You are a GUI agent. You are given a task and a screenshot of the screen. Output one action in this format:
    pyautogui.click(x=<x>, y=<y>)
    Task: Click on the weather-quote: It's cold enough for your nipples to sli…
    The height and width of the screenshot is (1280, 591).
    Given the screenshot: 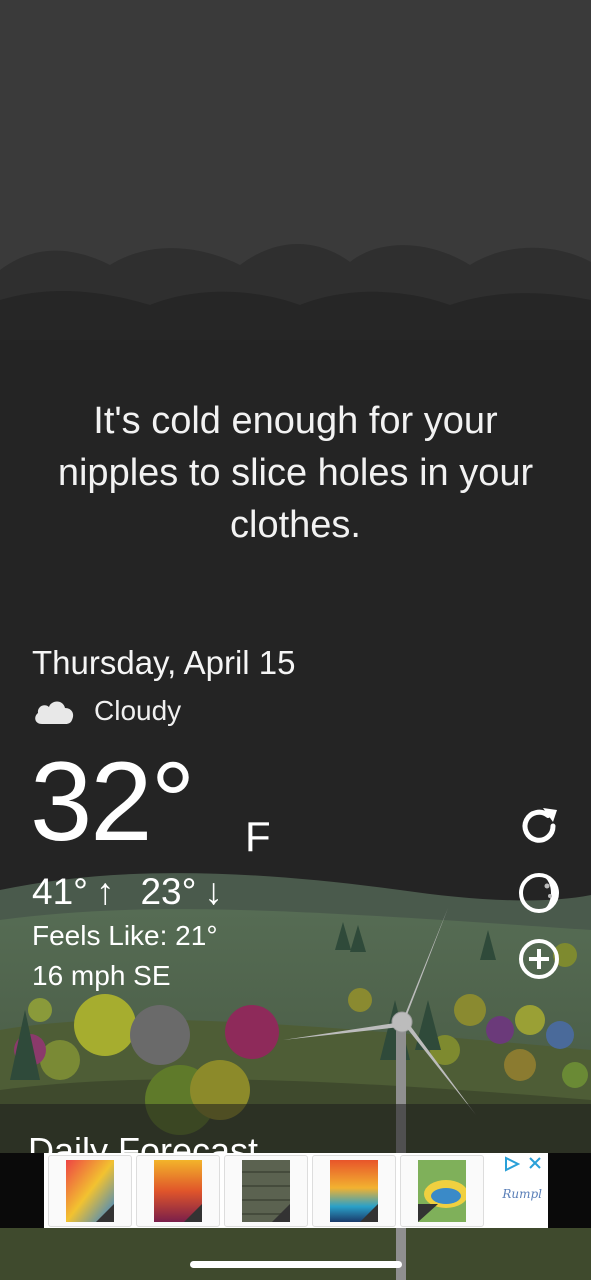 What is the action you would take?
    pyautogui.click(x=295, y=473)
    